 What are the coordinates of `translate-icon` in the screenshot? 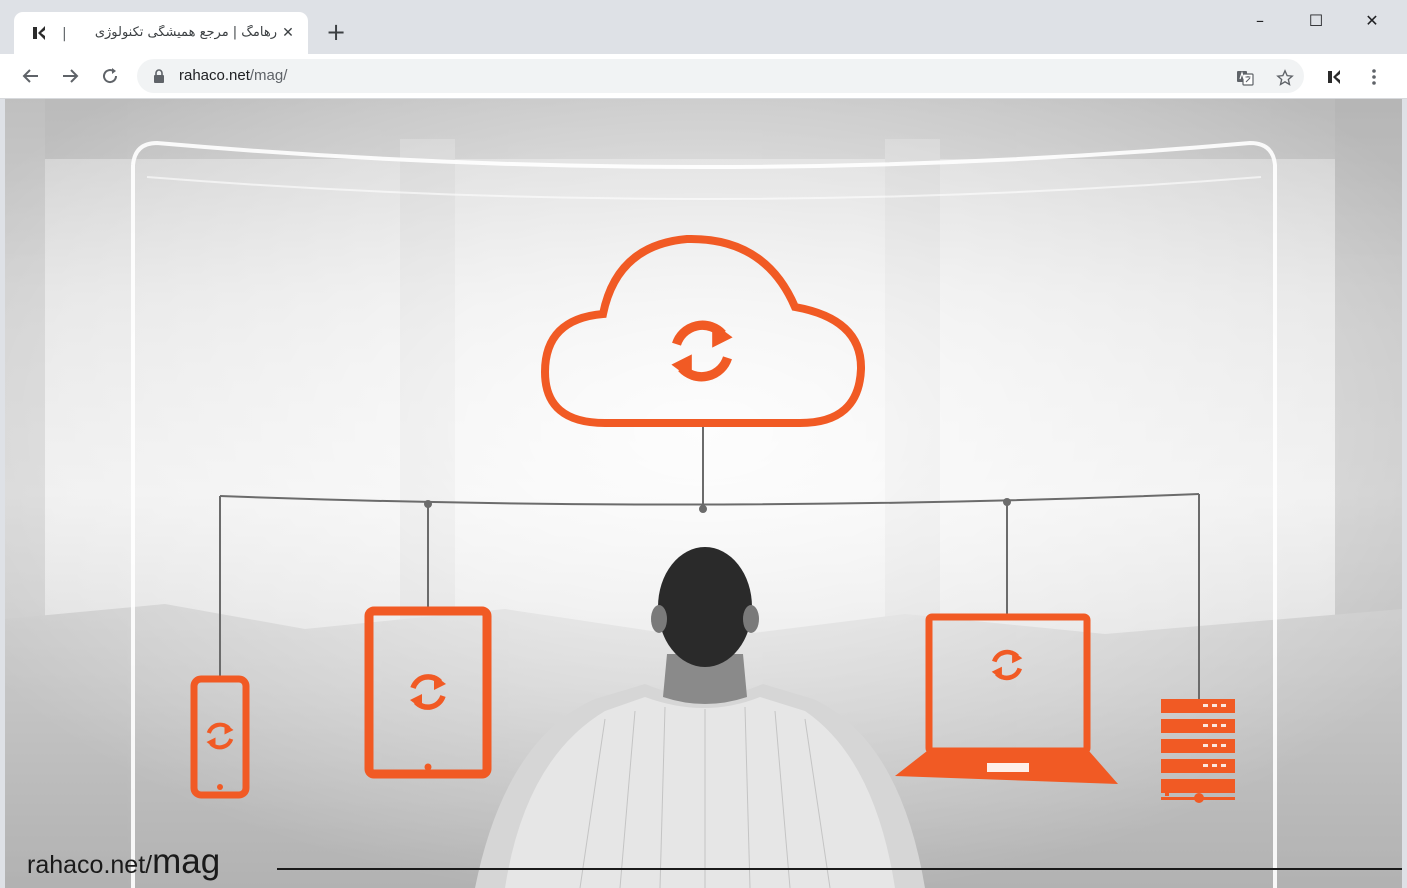 It's located at (1245, 78).